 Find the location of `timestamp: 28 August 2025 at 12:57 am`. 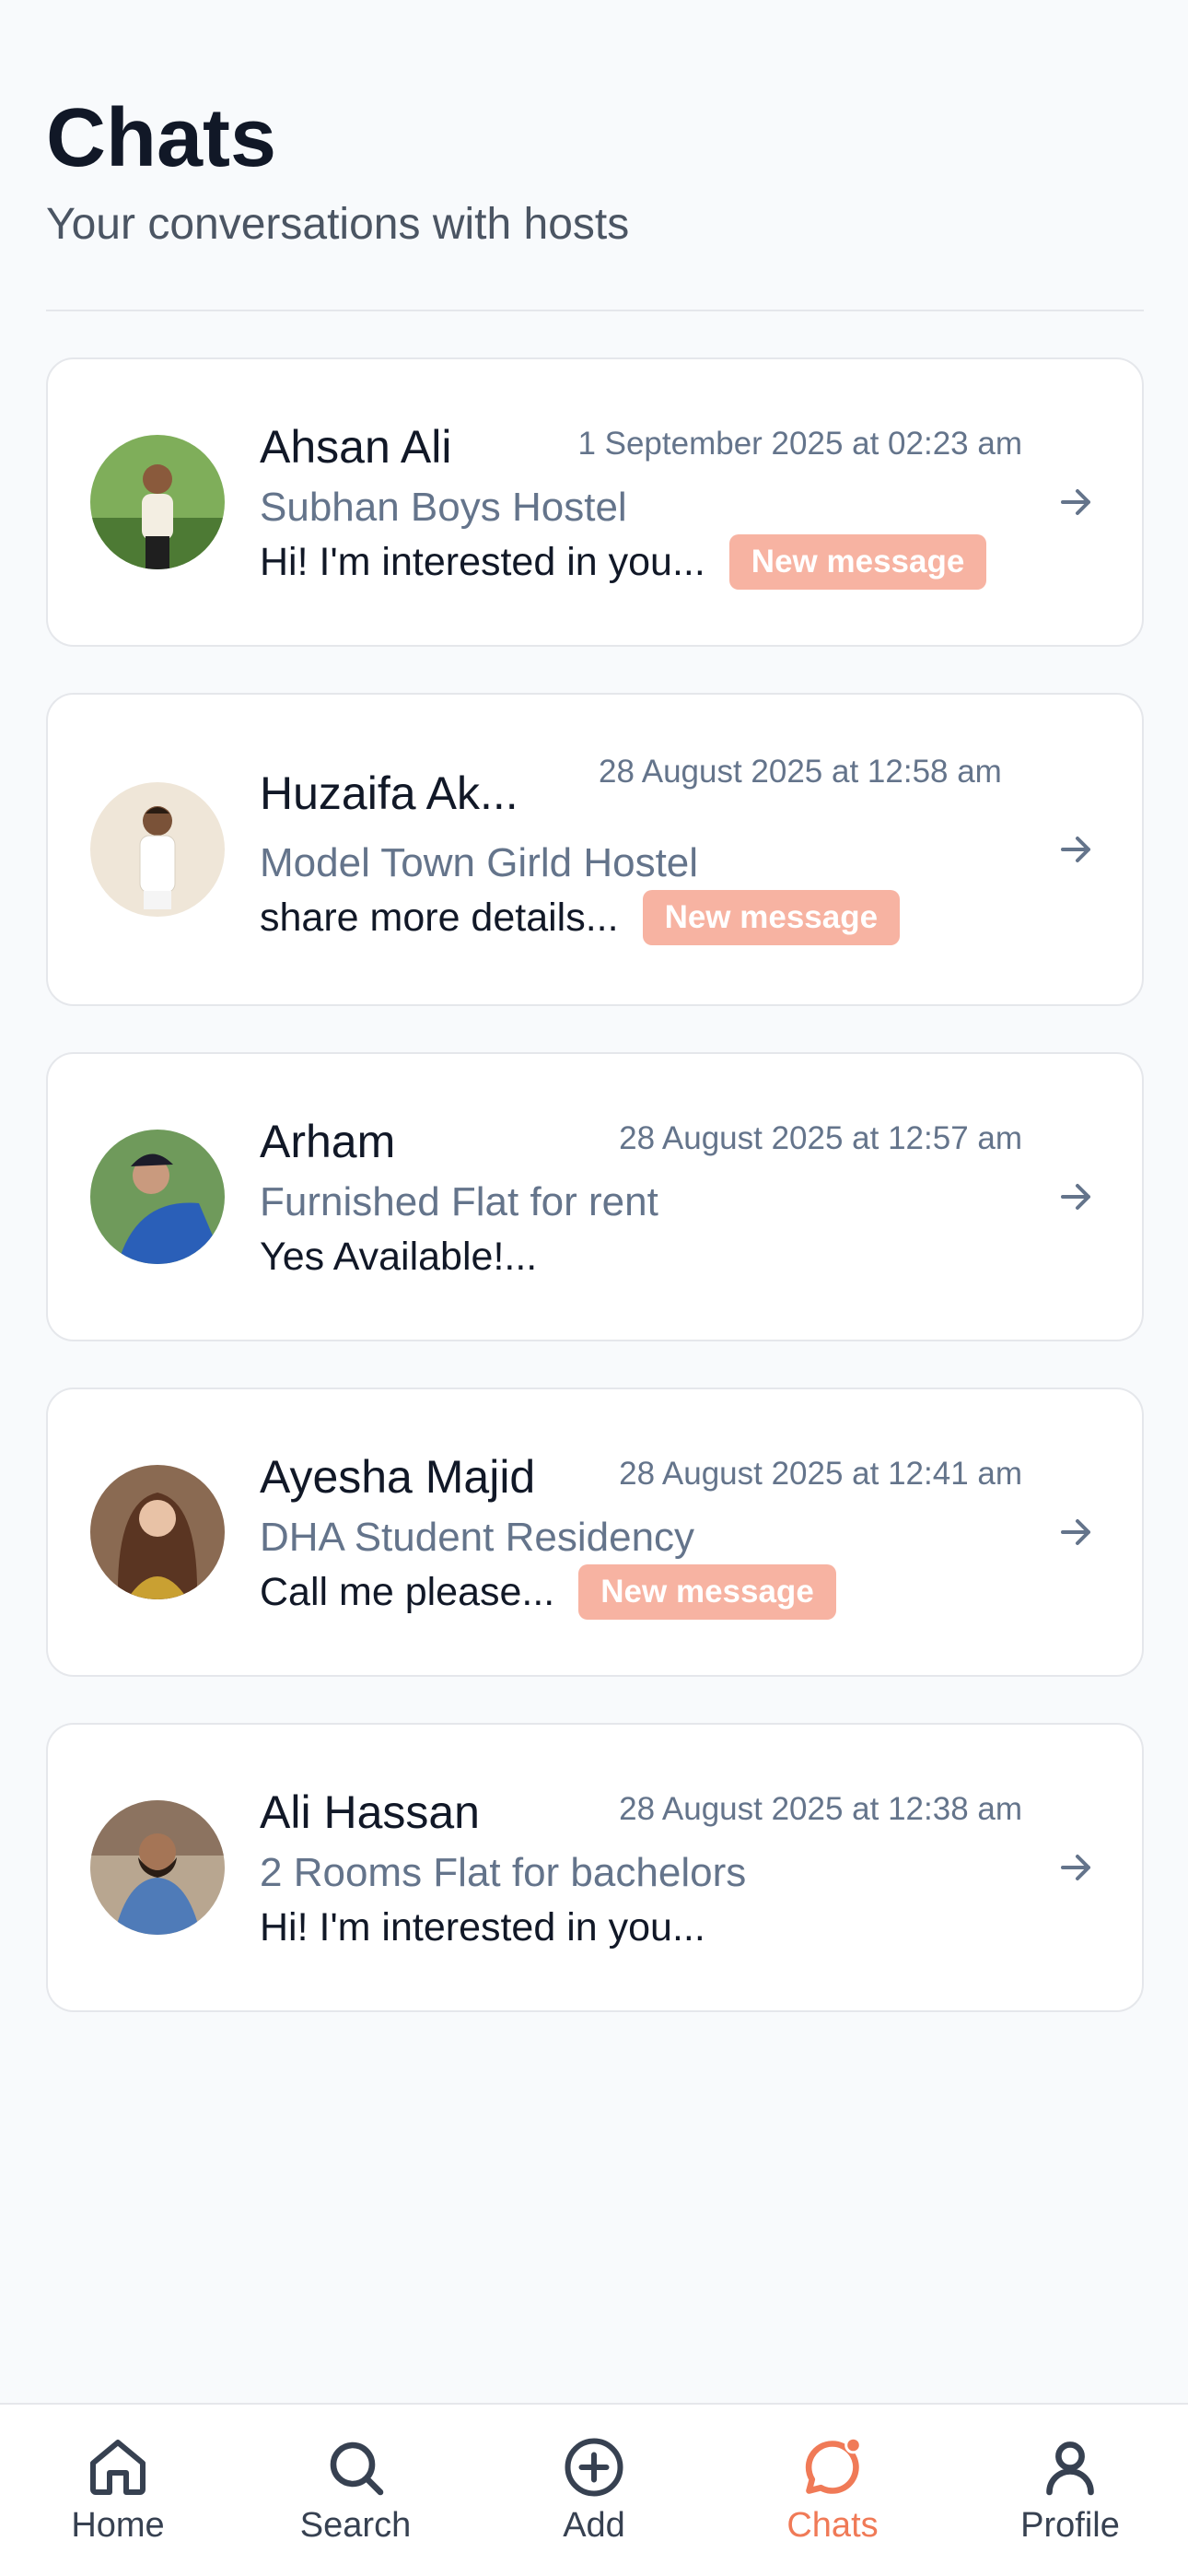

timestamp: 28 August 2025 at 12:57 am is located at coordinates (821, 1138).